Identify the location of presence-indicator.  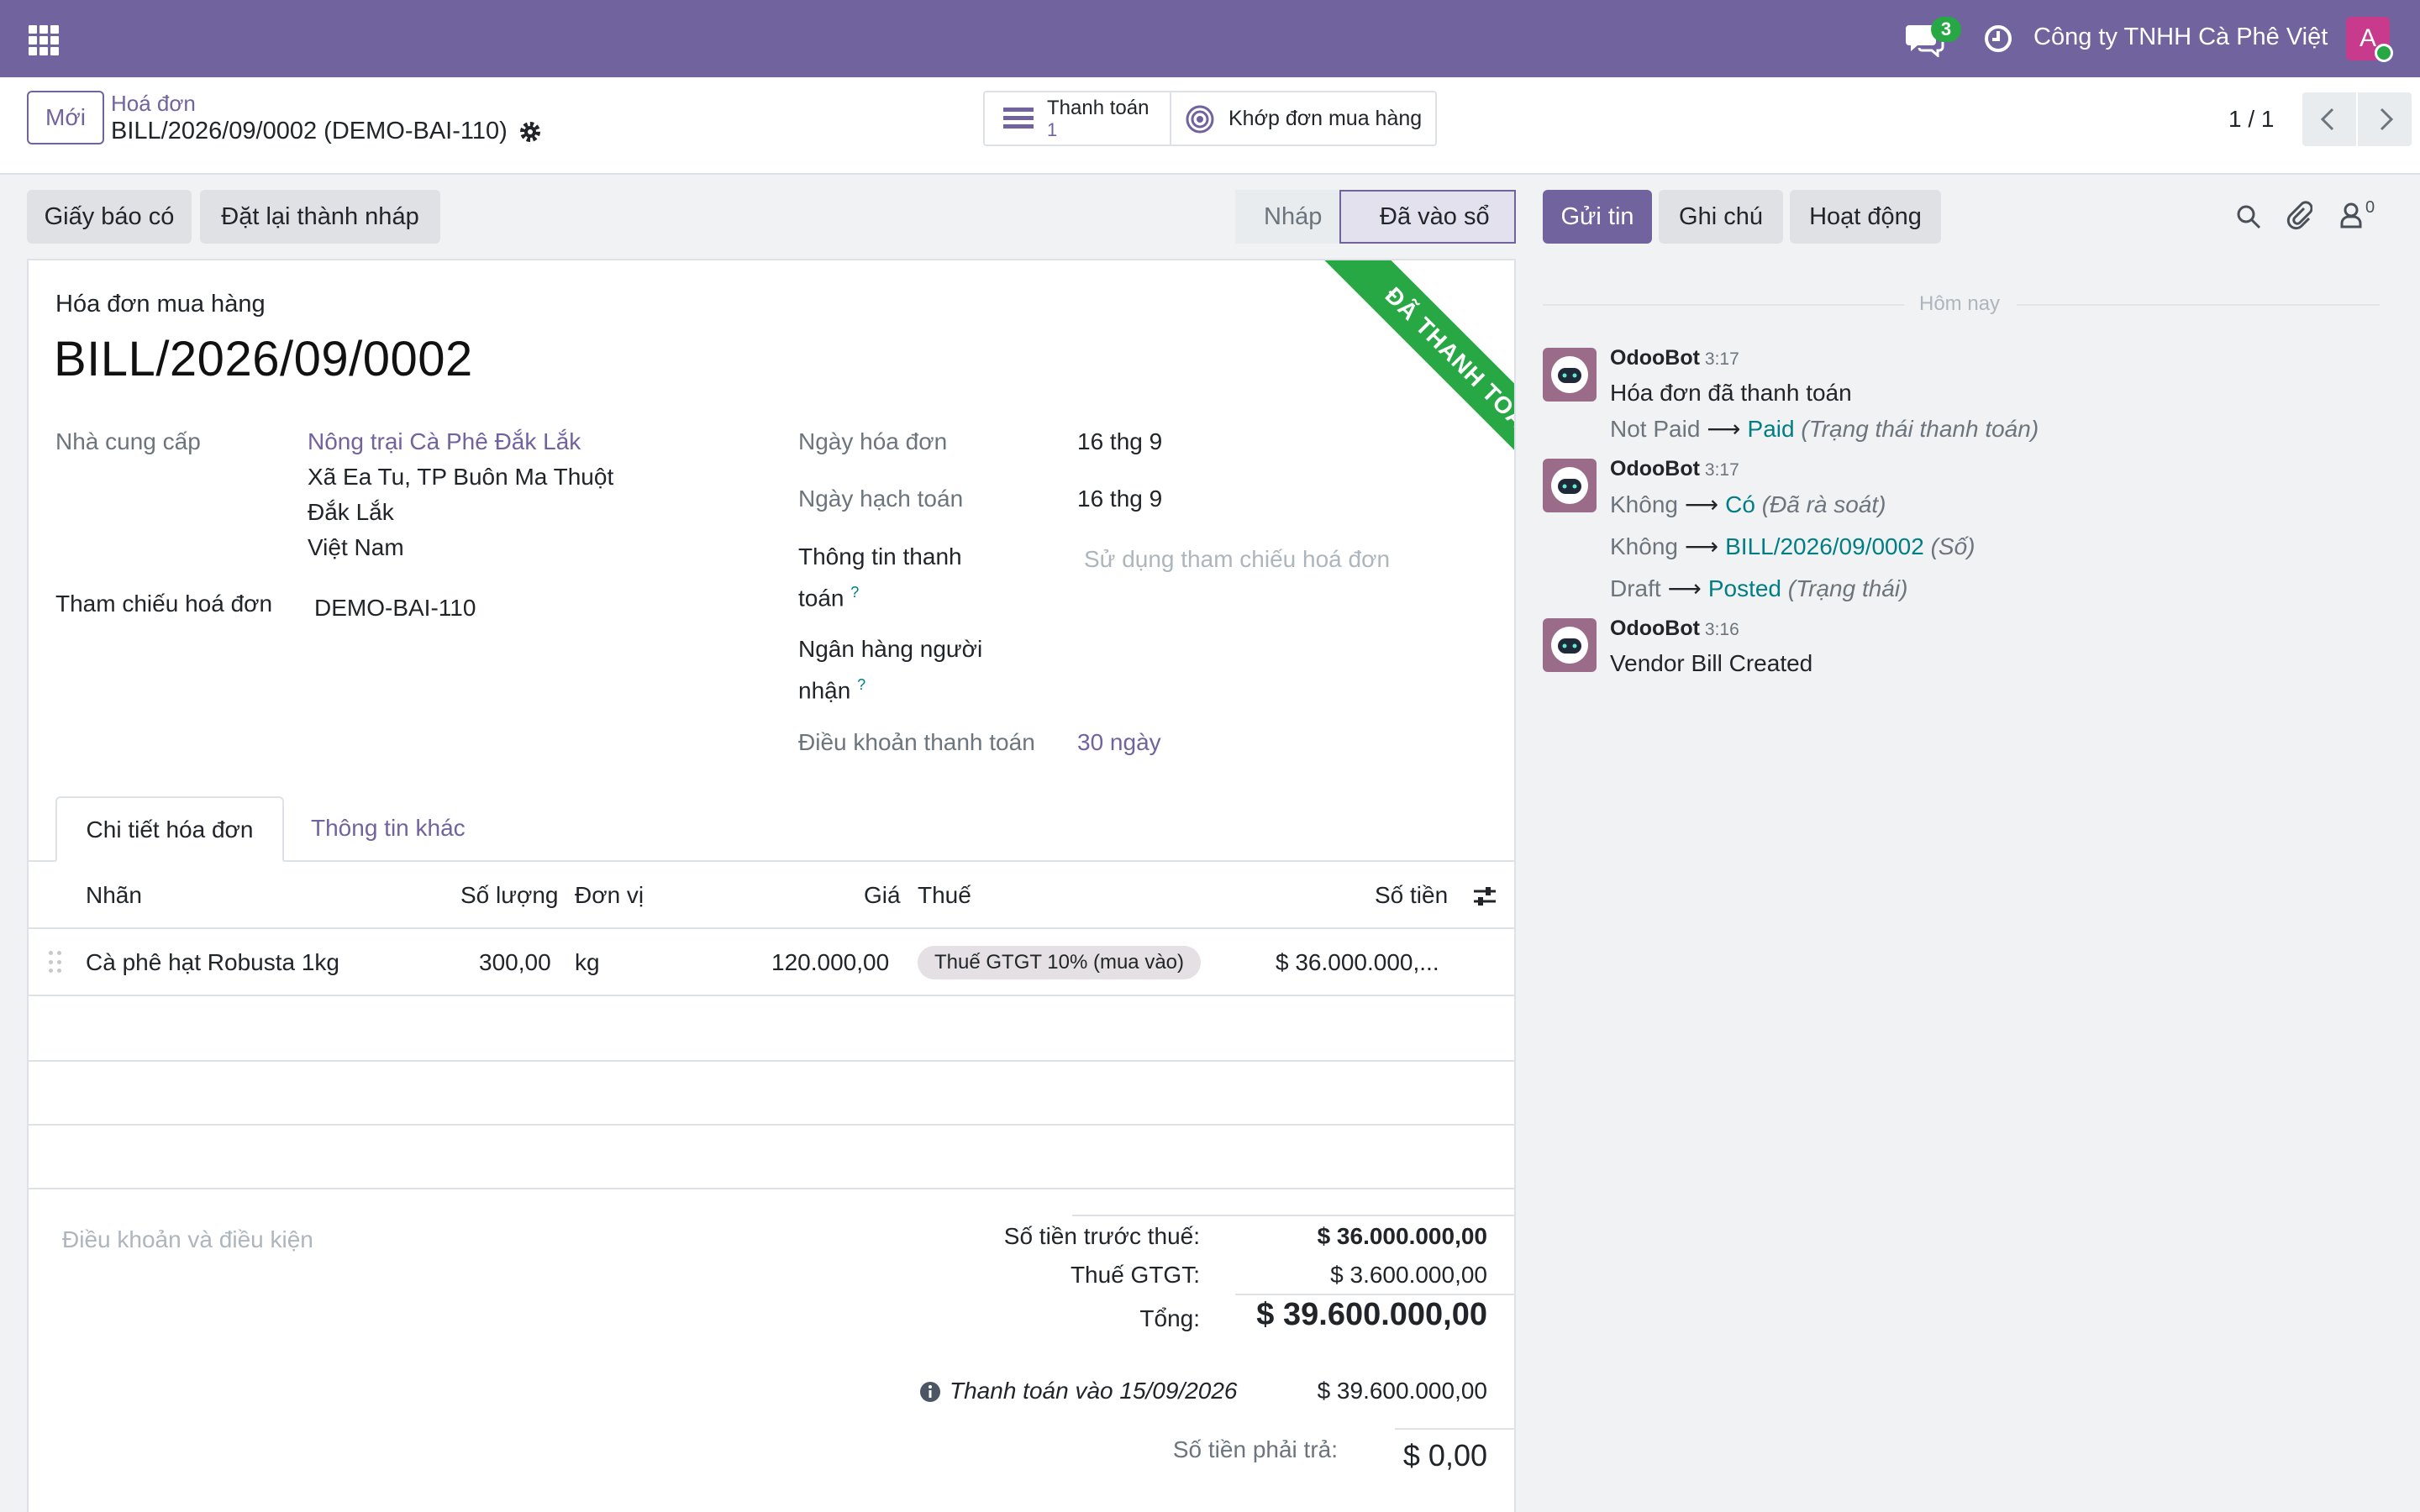
(2384, 53).